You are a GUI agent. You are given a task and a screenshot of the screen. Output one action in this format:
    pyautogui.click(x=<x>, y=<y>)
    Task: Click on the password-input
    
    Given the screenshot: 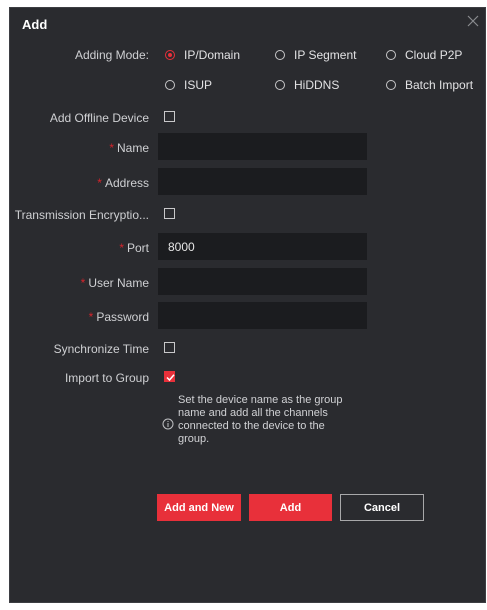 What is the action you would take?
    pyautogui.click(x=262, y=315)
    